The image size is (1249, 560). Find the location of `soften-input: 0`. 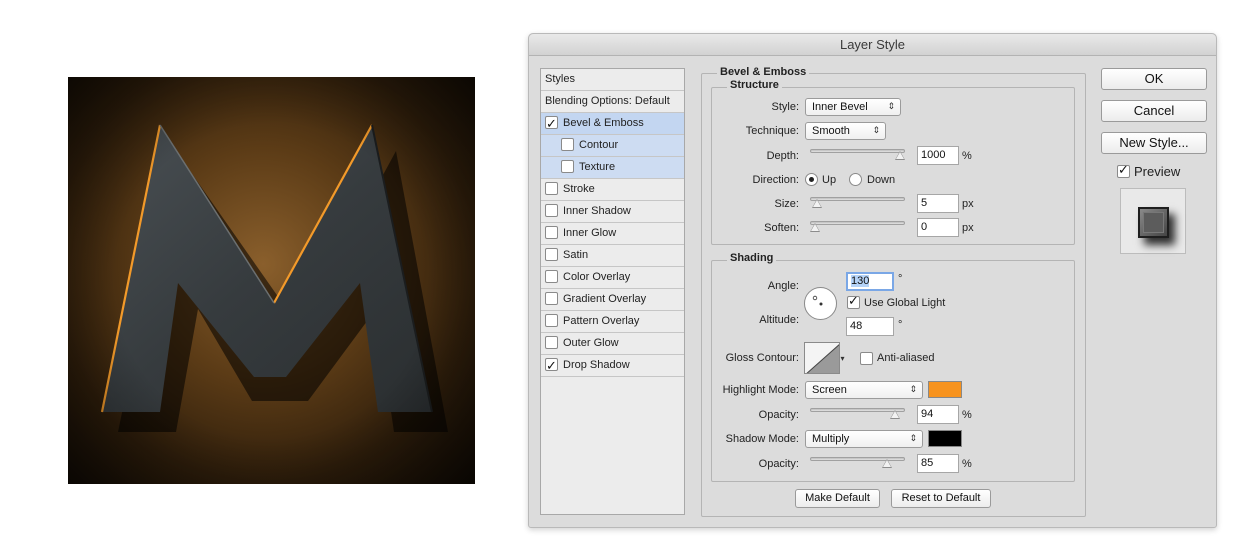

soften-input: 0 is located at coordinates (938, 227).